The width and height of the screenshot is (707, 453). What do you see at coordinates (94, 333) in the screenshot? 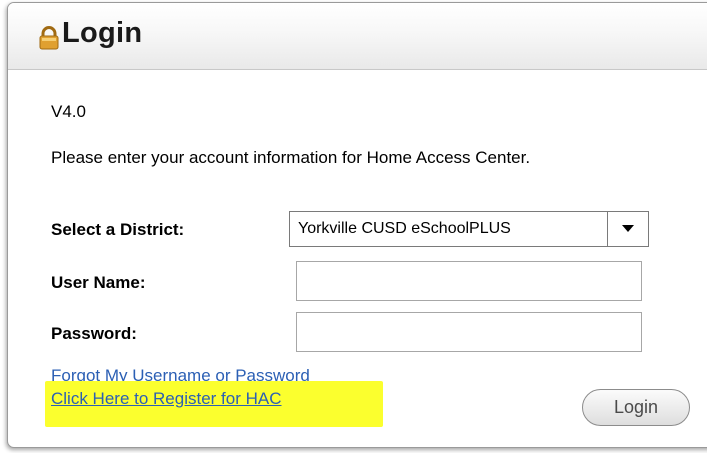
I see `password-label: Password:` at bounding box center [94, 333].